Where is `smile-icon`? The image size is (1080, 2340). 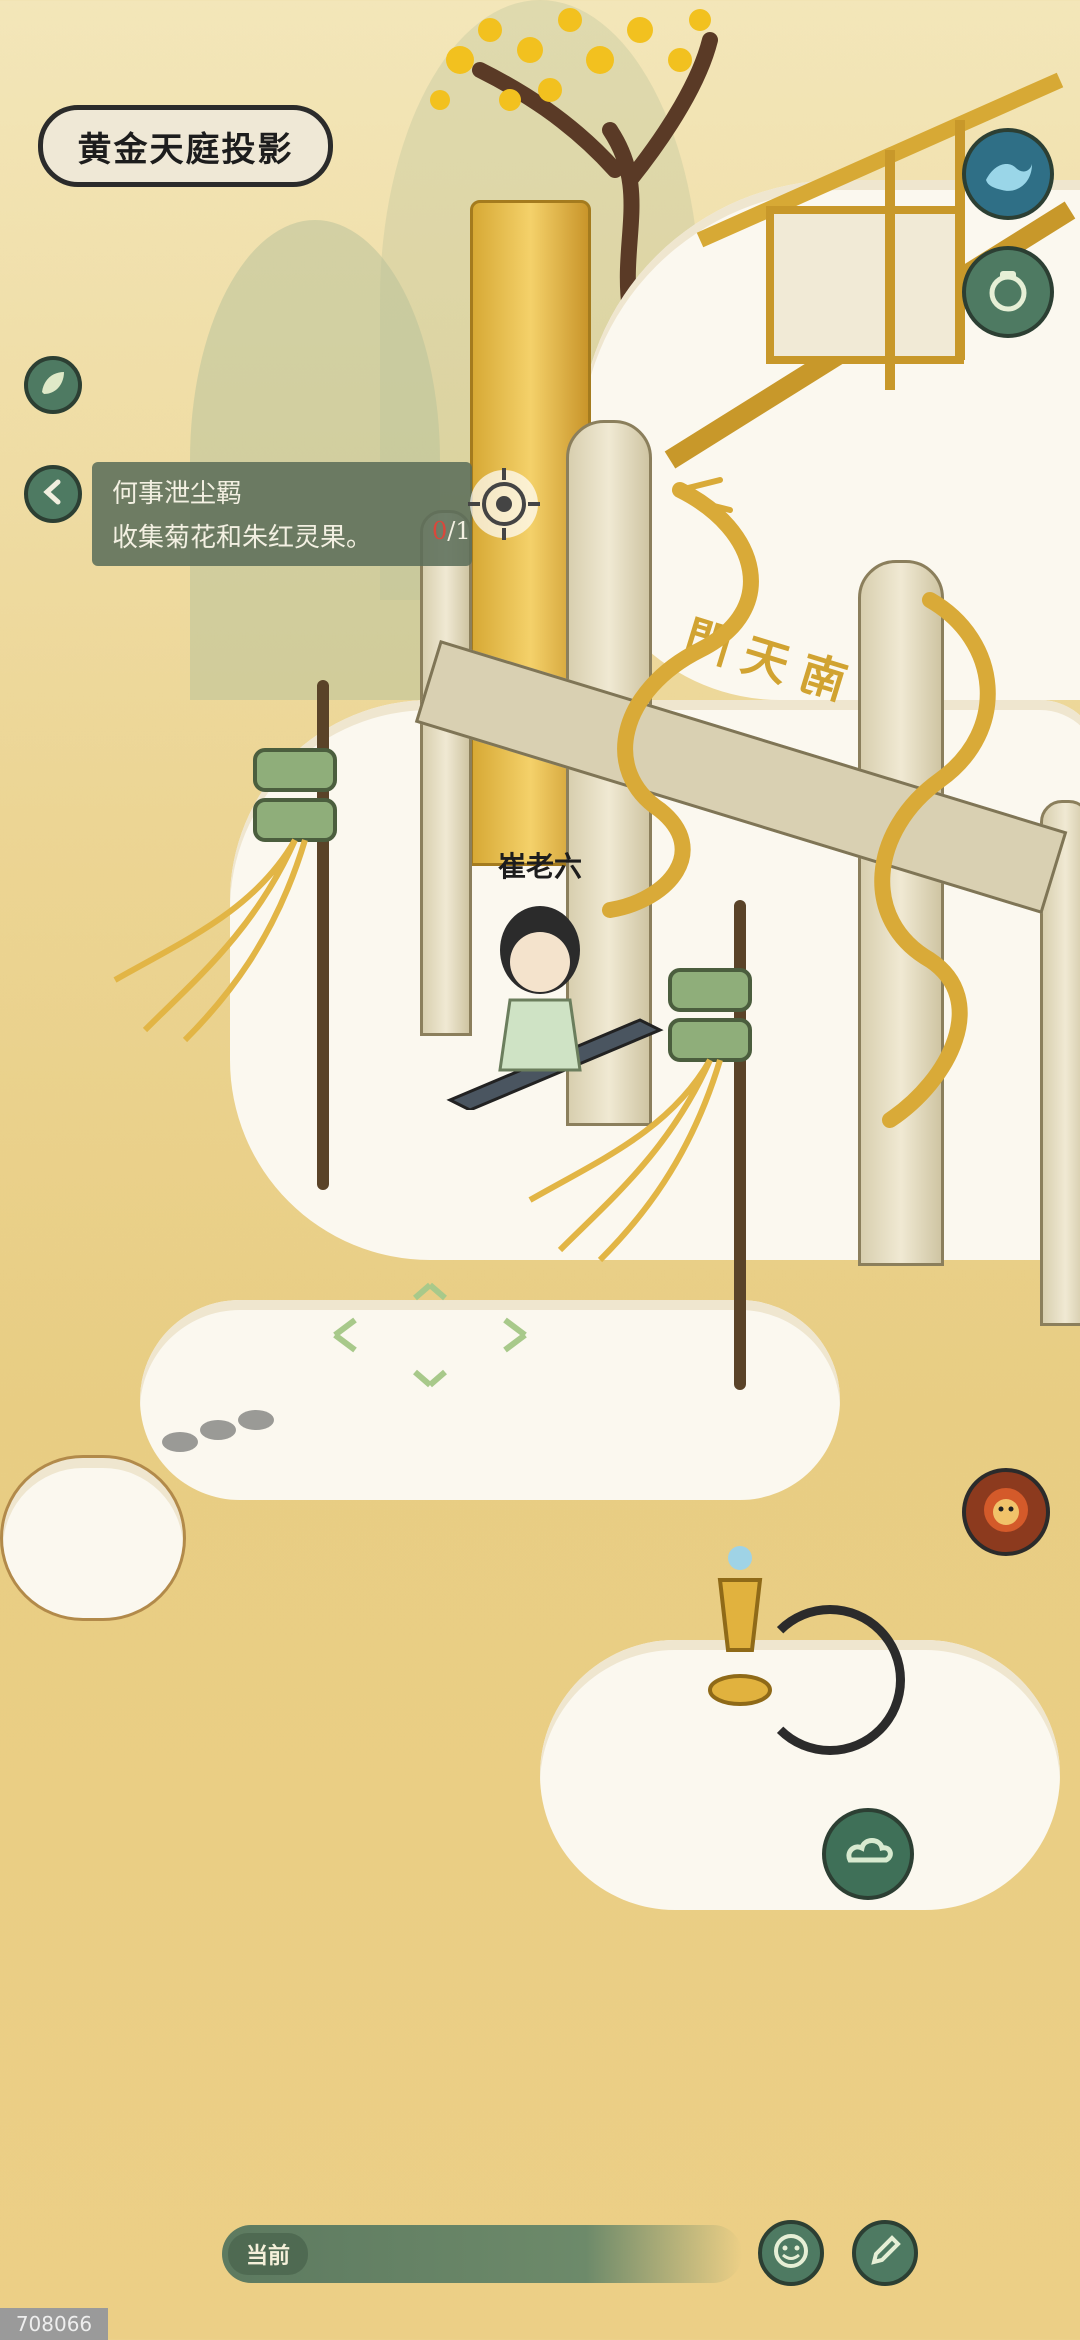 smile-icon is located at coordinates (791, 2253).